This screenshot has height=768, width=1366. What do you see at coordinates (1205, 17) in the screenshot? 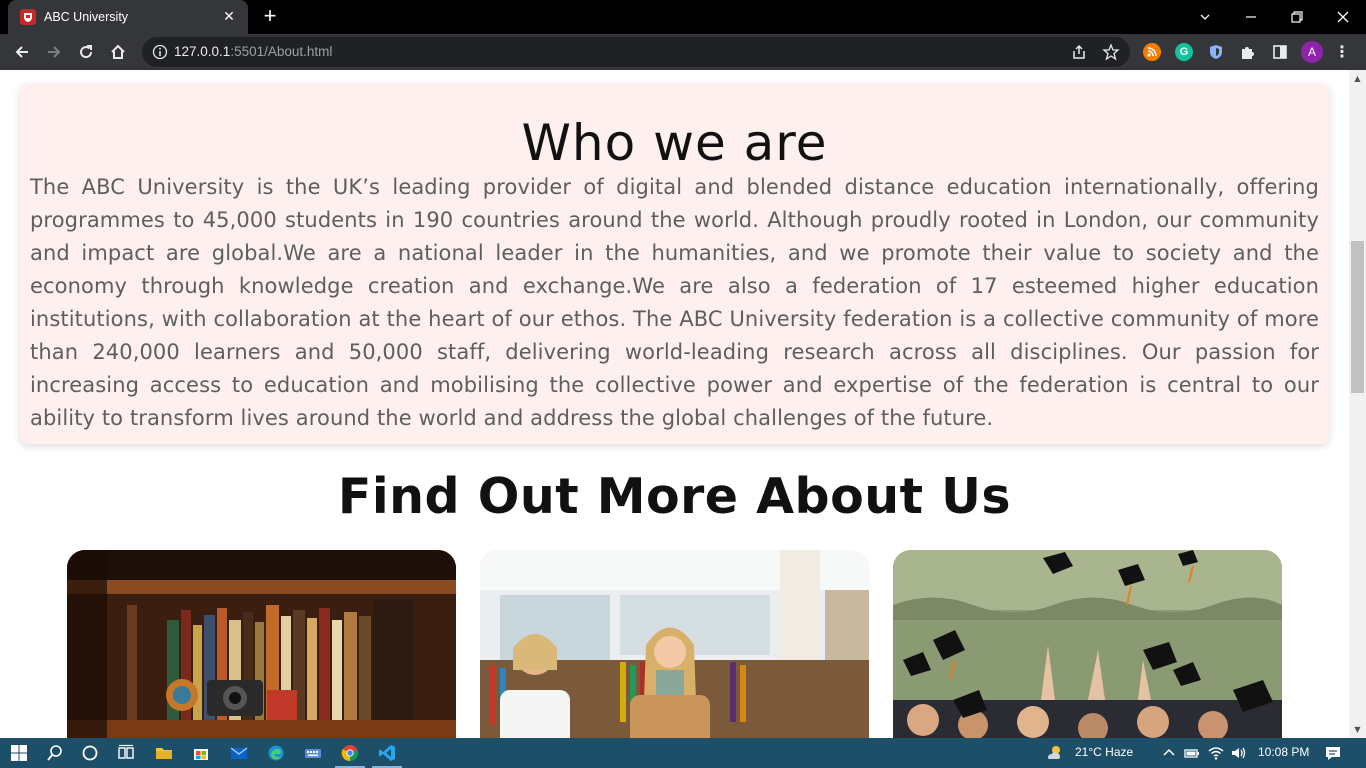
I see `tab-search-icon` at bounding box center [1205, 17].